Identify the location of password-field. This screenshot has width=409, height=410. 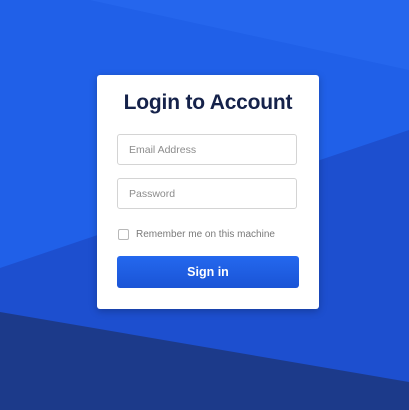
(207, 193).